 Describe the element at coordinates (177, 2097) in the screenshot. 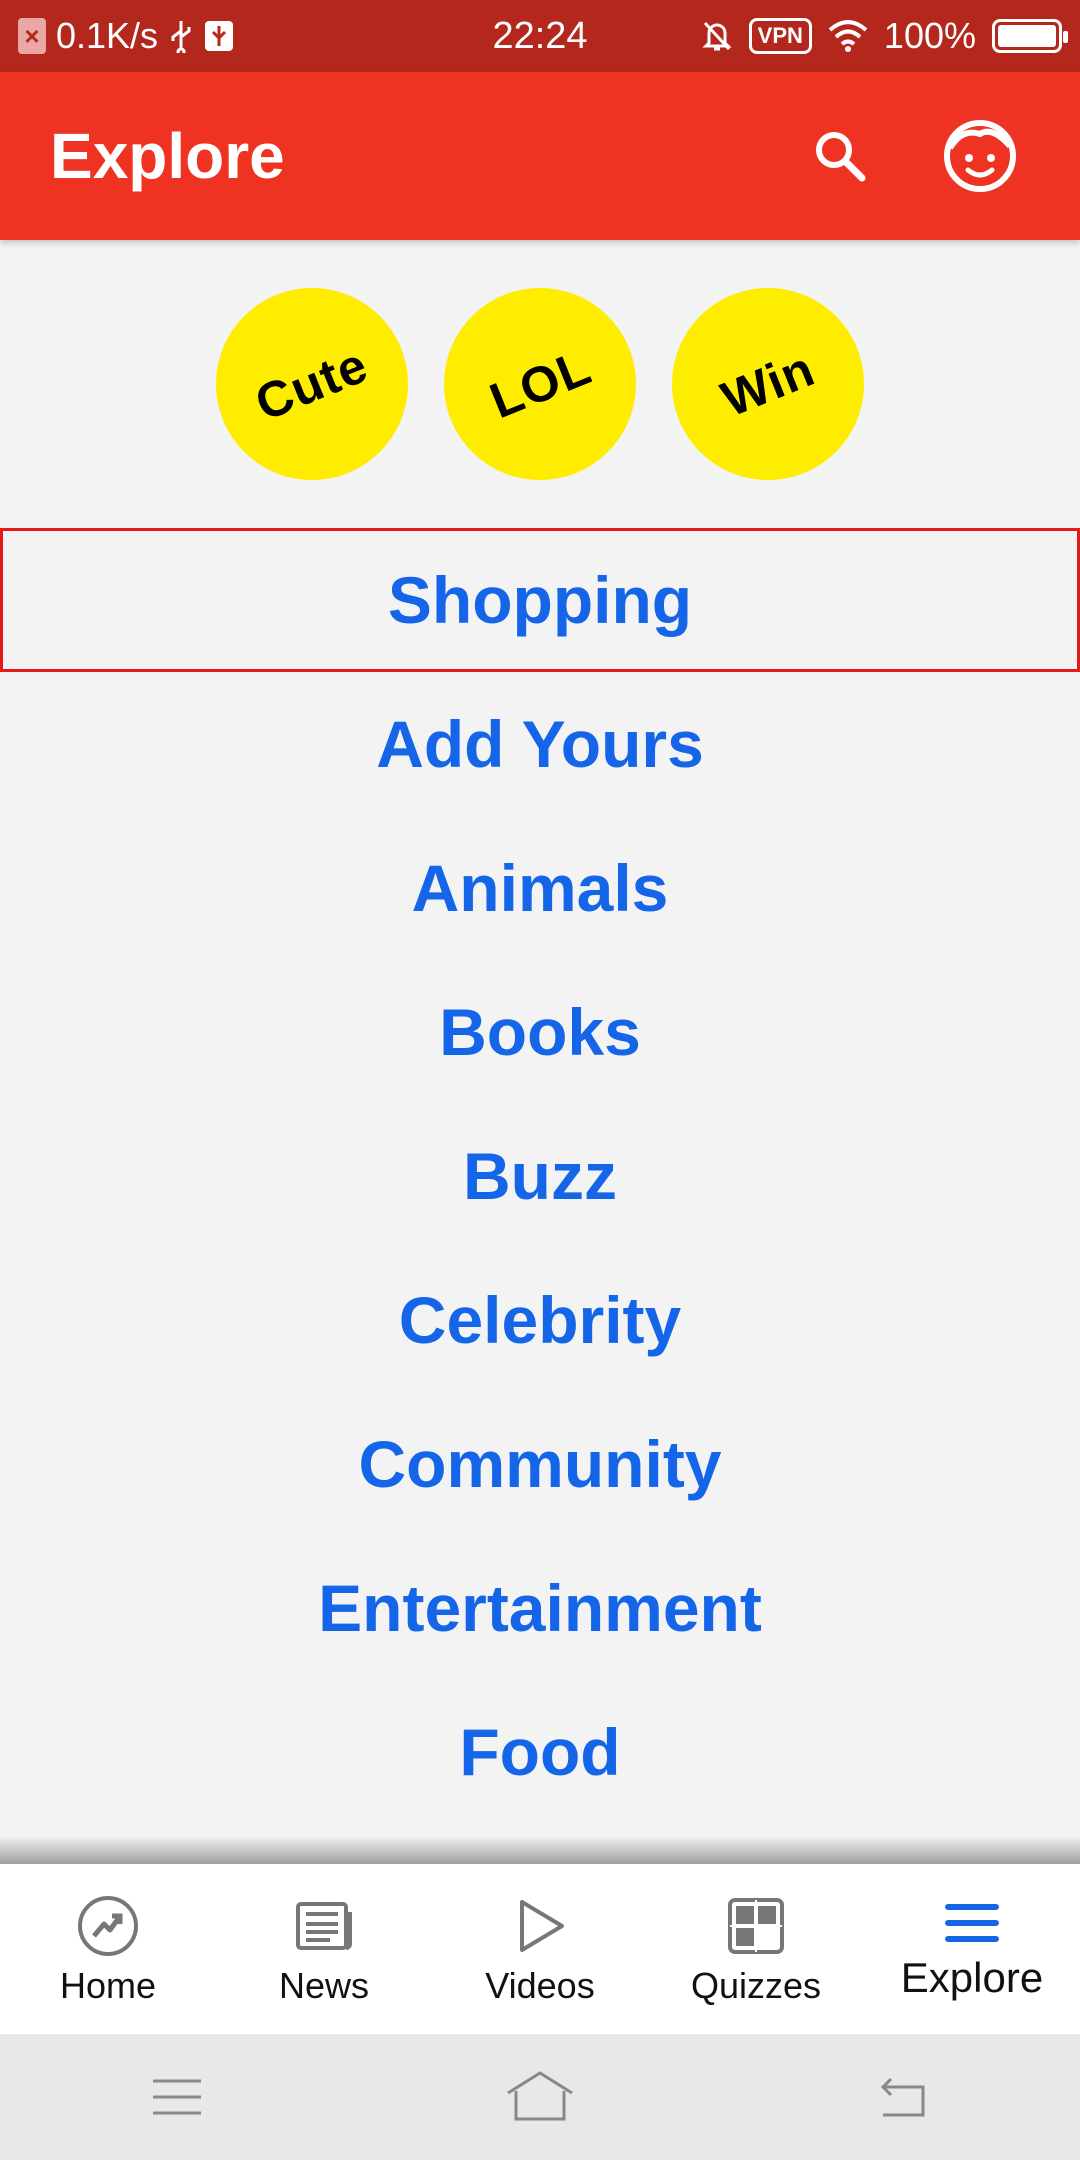

I see `recents-icon` at that location.